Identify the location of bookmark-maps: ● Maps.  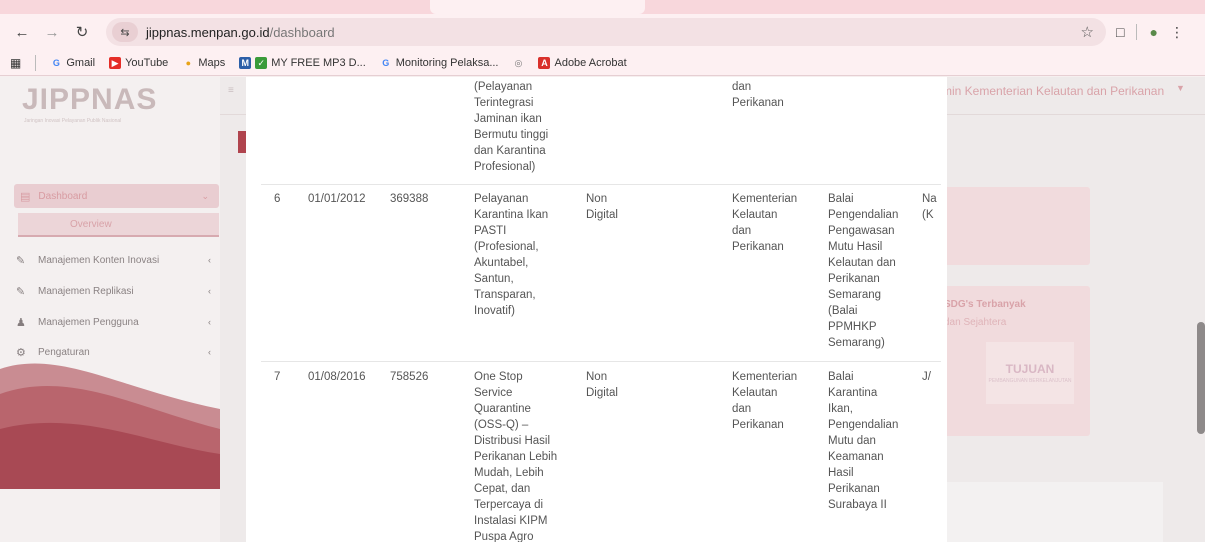
(204, 63).